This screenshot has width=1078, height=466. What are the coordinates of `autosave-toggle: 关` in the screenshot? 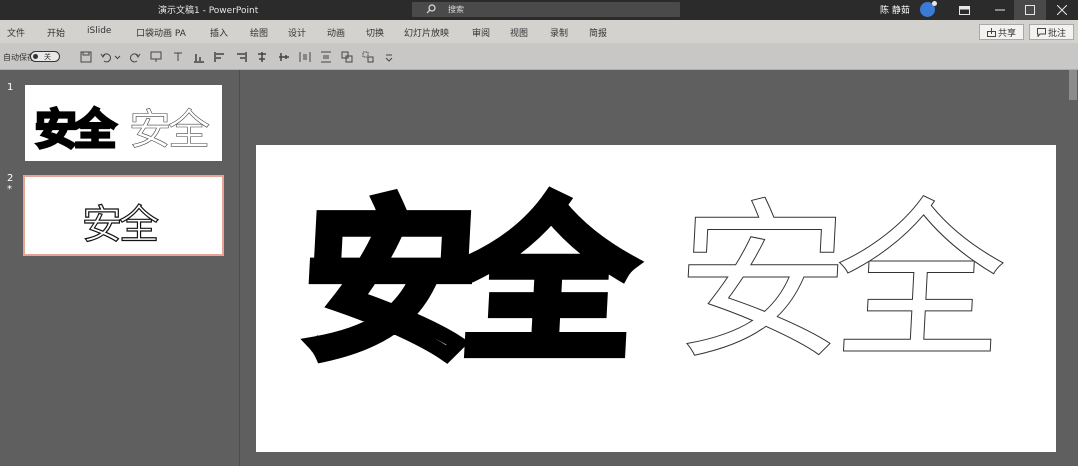 It's located at (45, 56).